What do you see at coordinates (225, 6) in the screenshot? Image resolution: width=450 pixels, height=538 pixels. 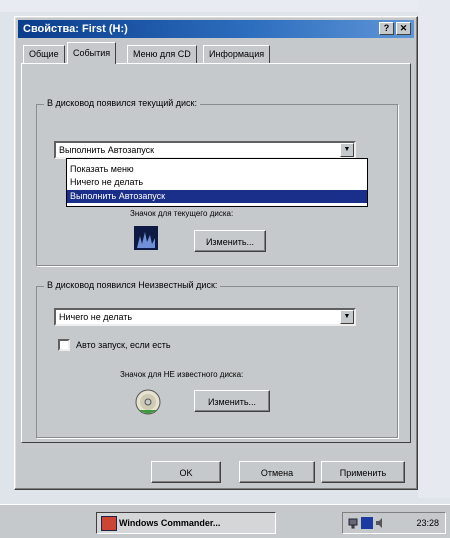 I see `desktop-strip` at bounding box center [225, 6].